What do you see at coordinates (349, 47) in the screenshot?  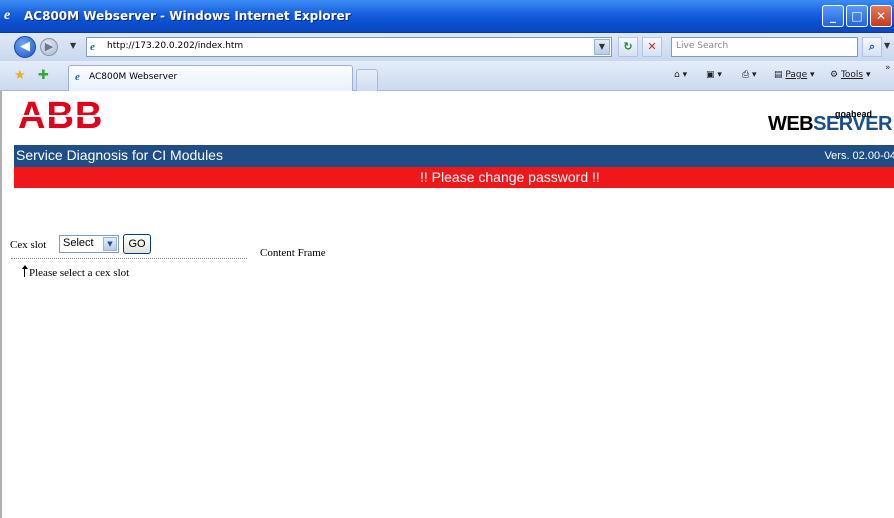 I see `address-field: e http://173.20.0.202/index.htm ▼` at bounding box center [349, 47].